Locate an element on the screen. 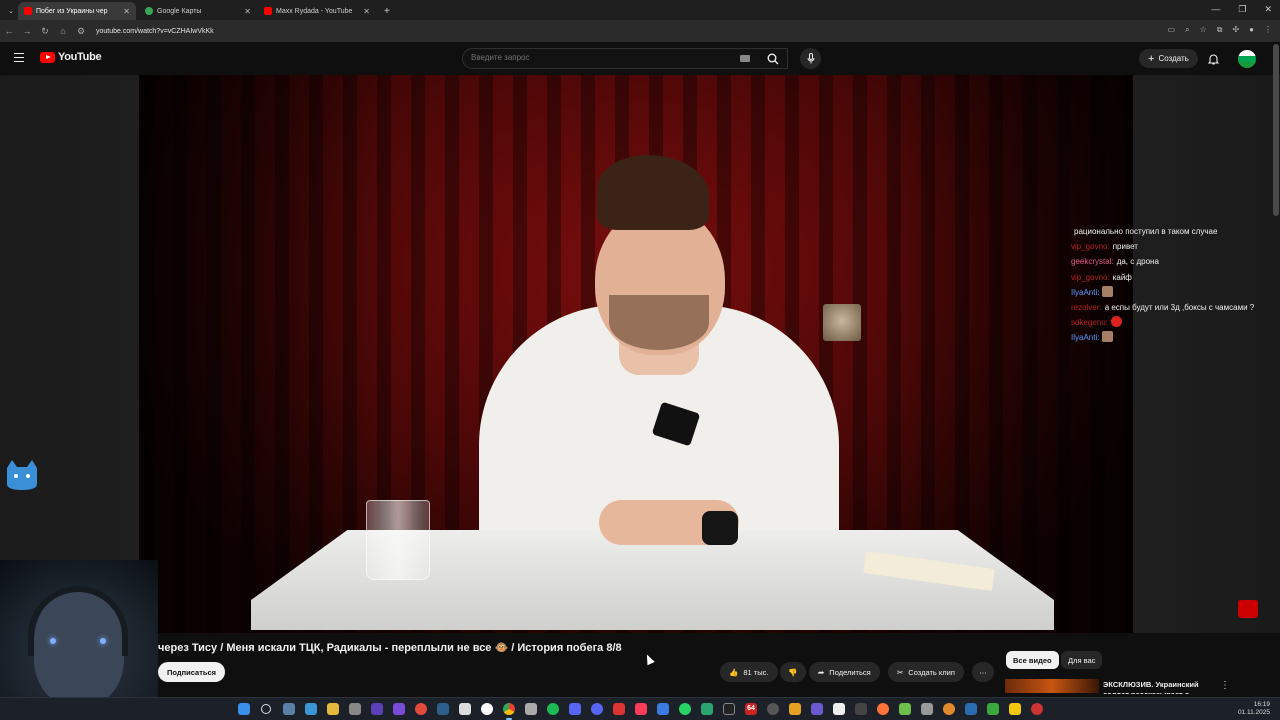 This screenshot has height=720, width=1280. recommendation-thumbnail is located at coordinates (1052, 686).